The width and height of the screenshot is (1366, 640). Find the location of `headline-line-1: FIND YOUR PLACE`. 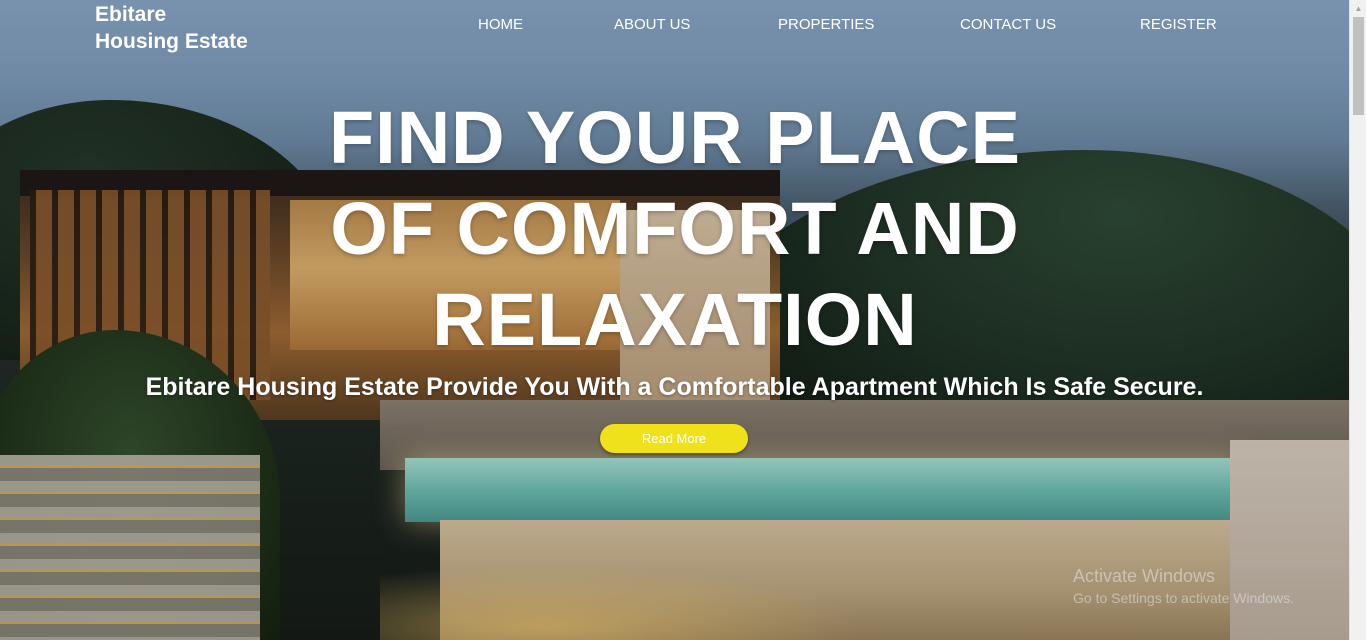

headline-line-1: FIND YOUR PLACE is located at coordinates (675, 137).